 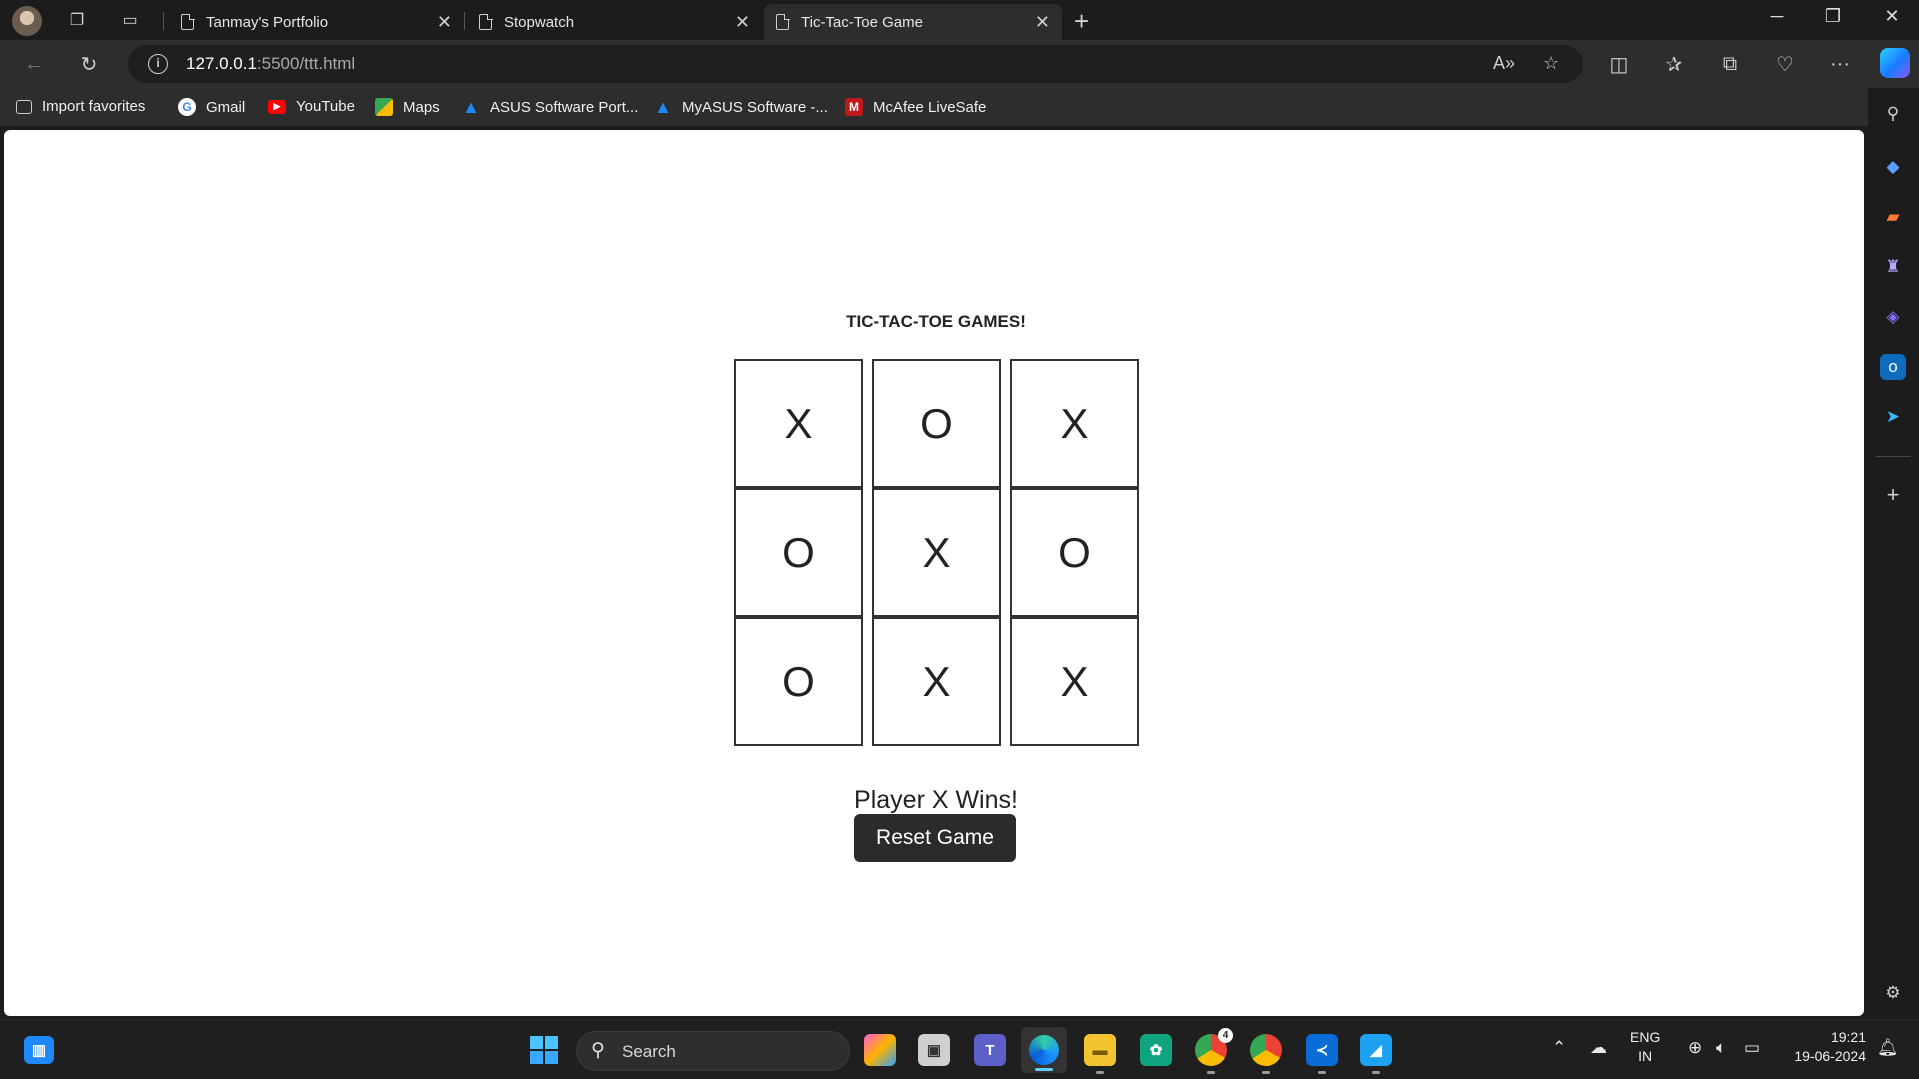 What do you see at coordinates (1559, 1048) in the screenshot?
I see `show-hidden-icons-icon: ⌃` at bounding box center [1559, 1048].